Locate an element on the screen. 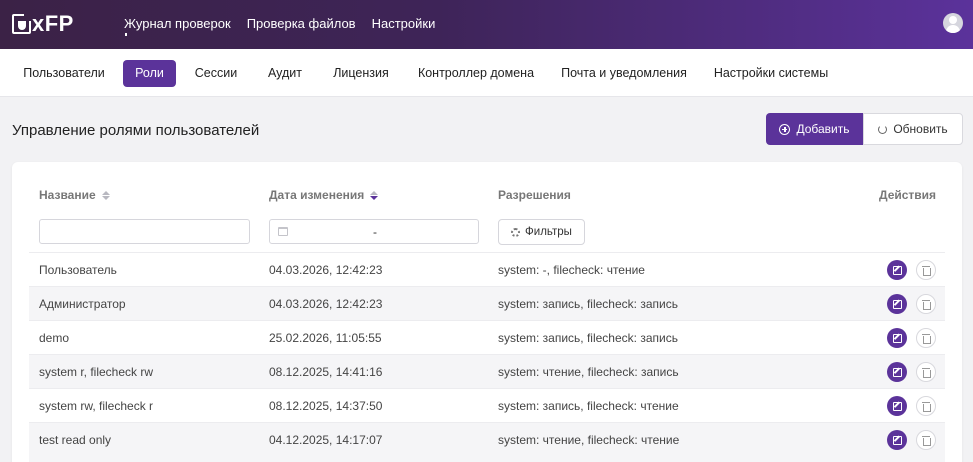 The height and width of the screenshot is (462, 973). role-modified: 08.12.2025, 14:41:16 is located at coordinates (326, 372).